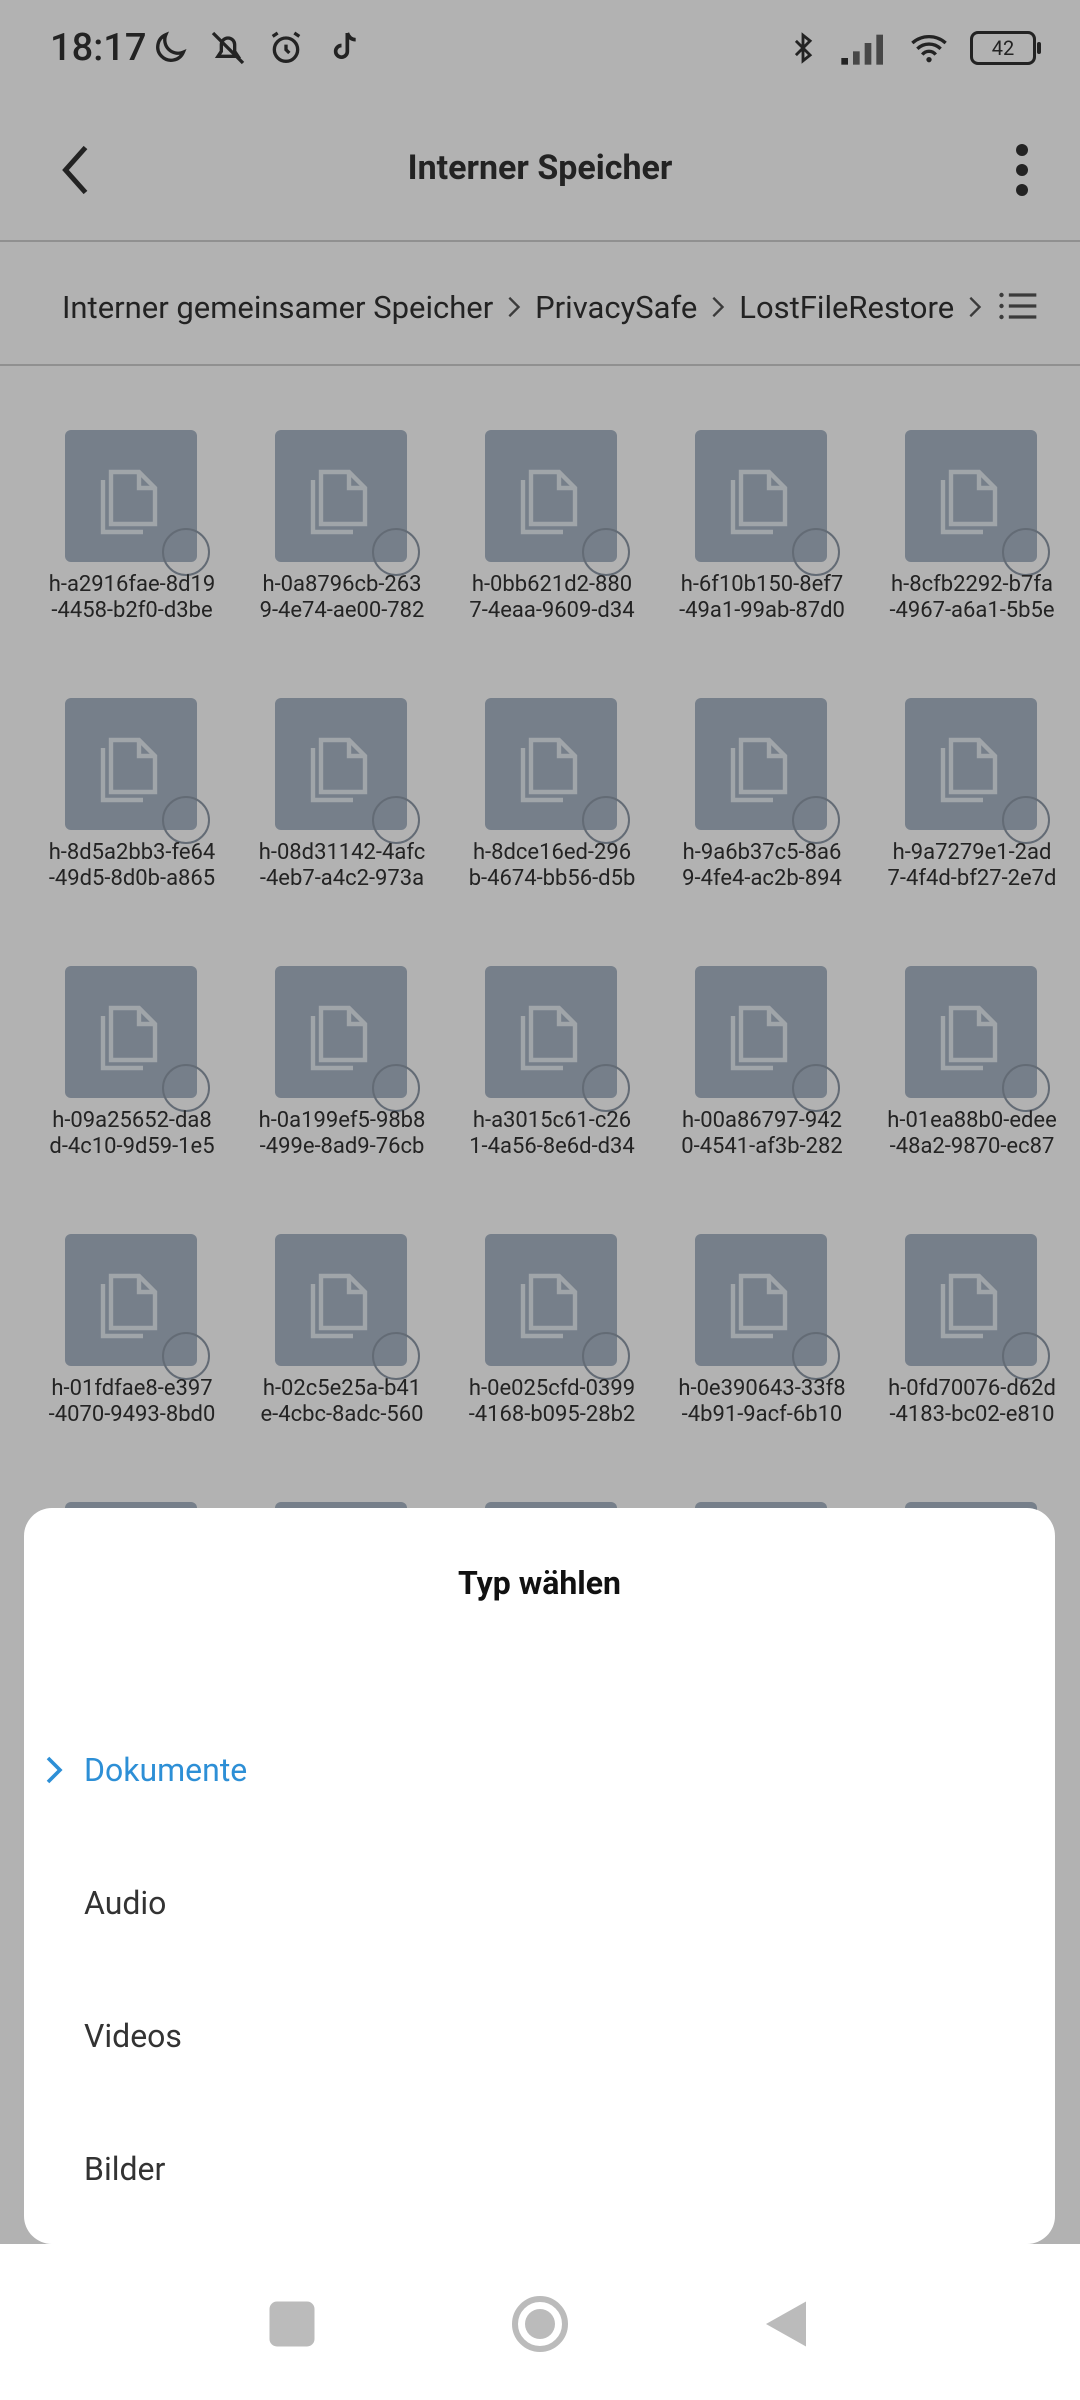 The width and height of the screenshot is (1080, 2400). I want to click on option-videos: Videos, so click(534, 2036).